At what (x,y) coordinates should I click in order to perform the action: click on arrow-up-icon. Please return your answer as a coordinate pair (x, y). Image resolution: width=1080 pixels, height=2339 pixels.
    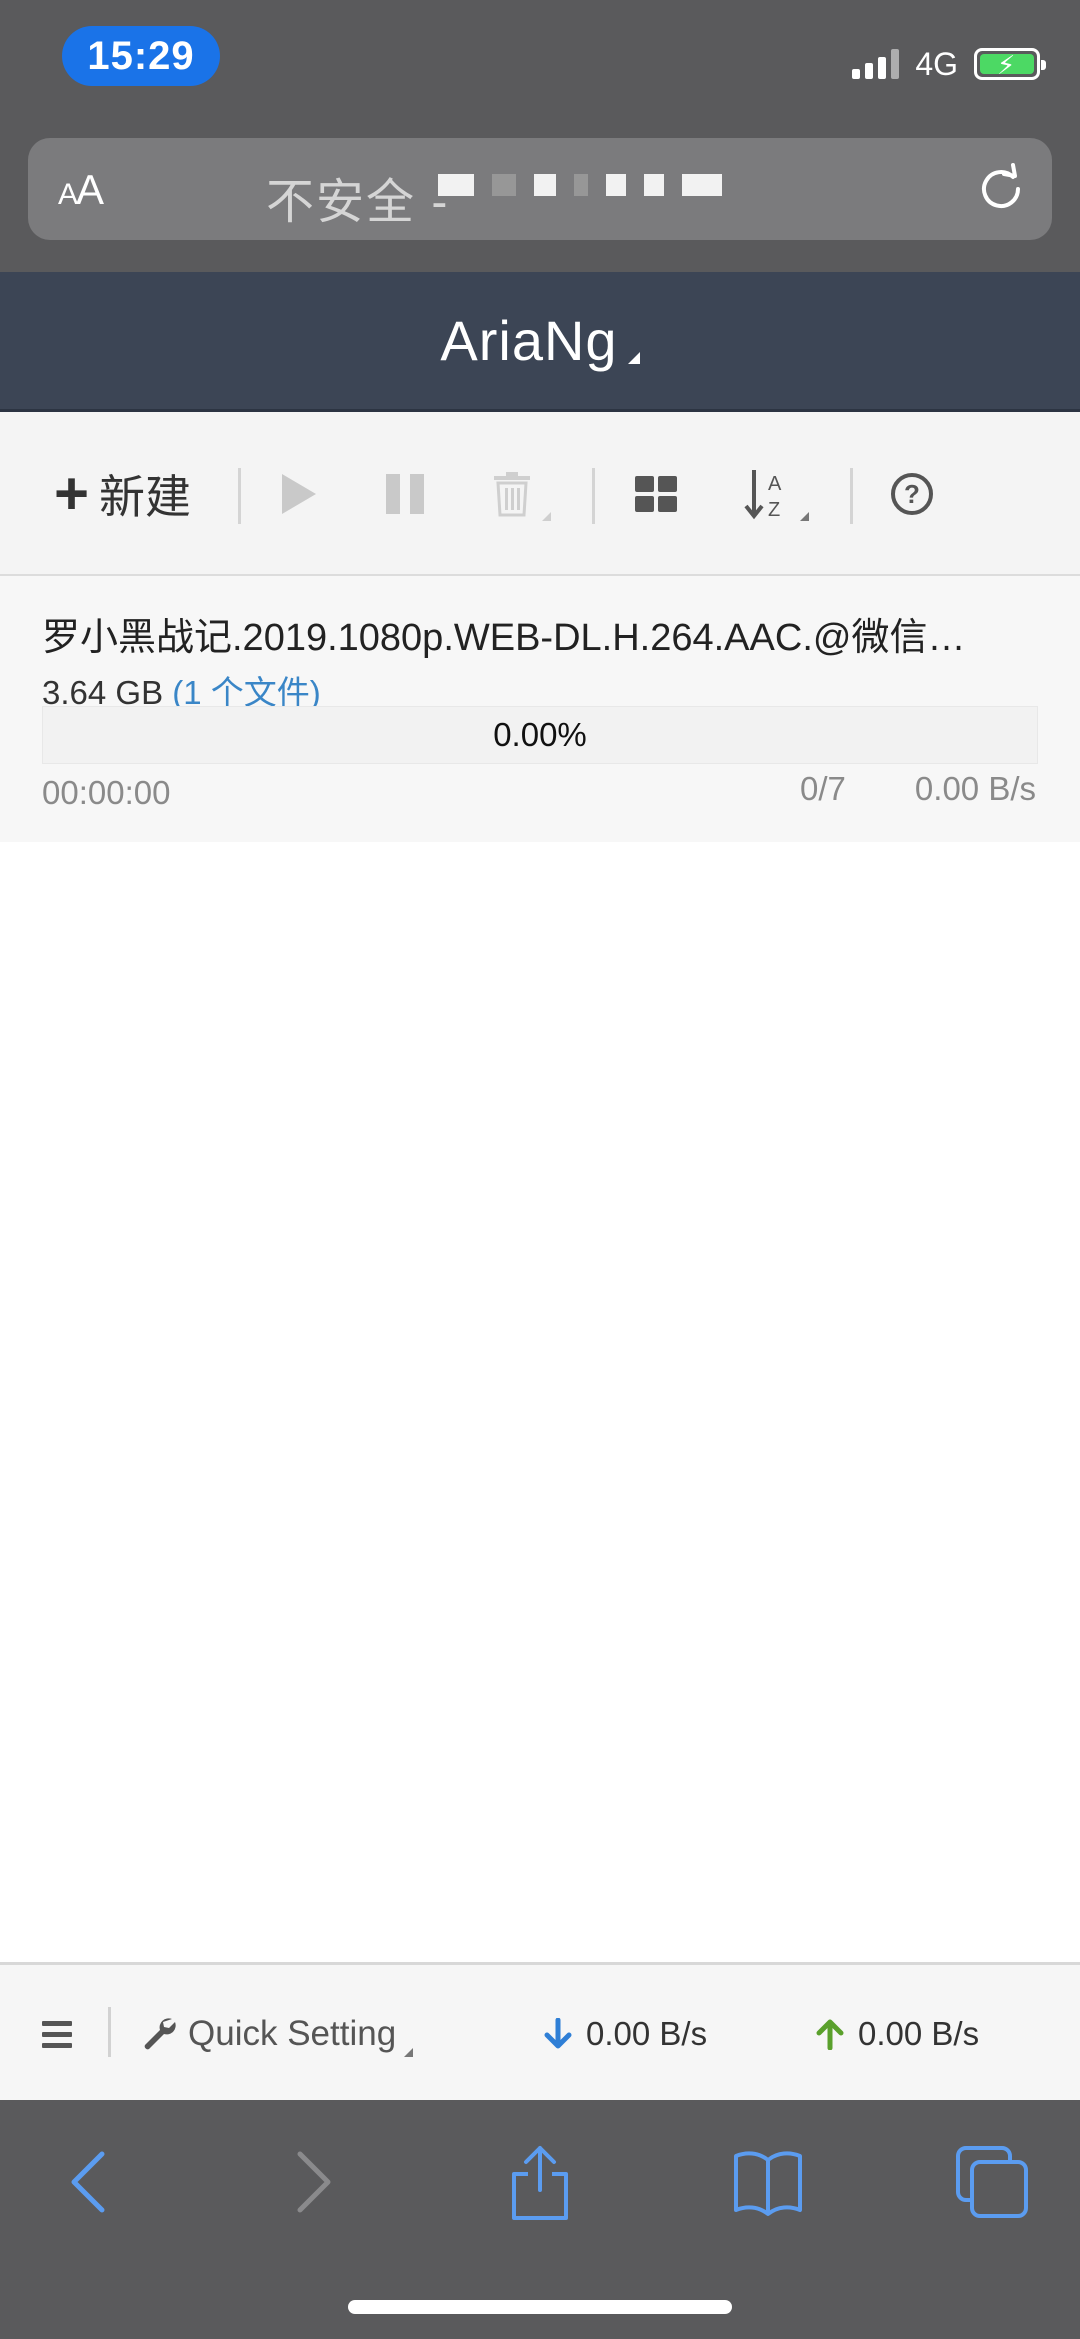
    Looking at the image, I should click on (830, 2034).